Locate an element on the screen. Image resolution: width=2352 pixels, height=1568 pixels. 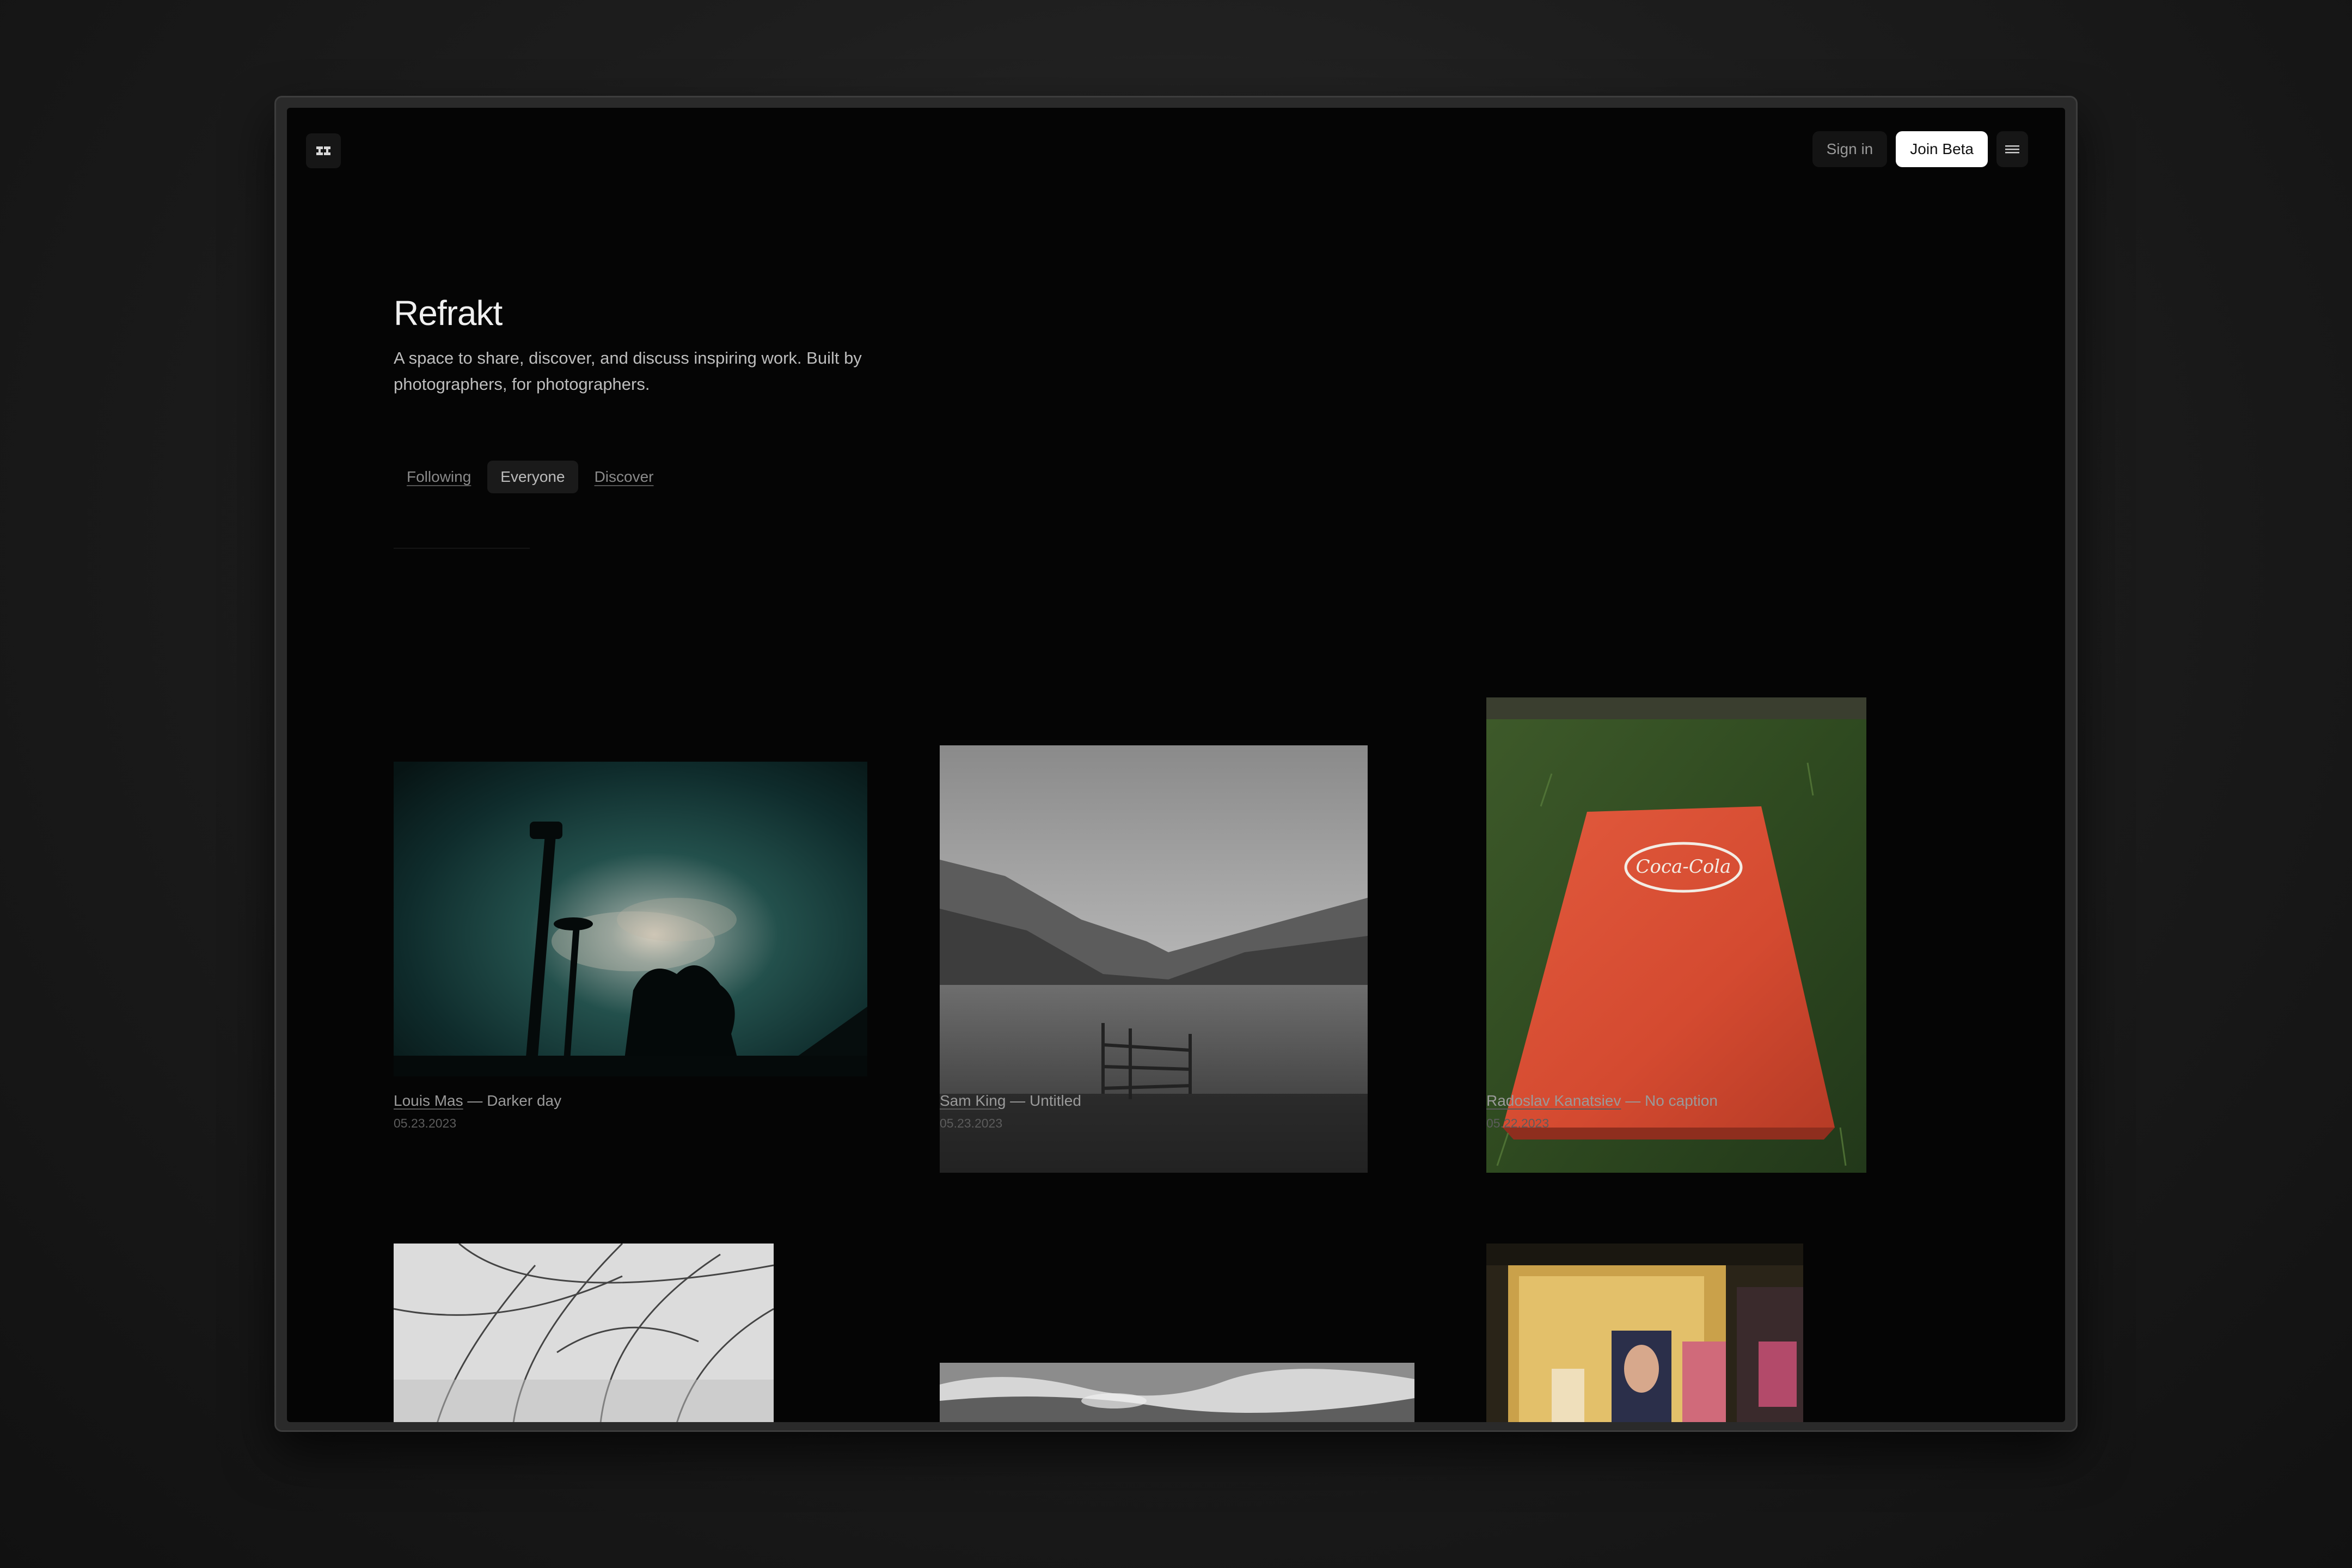
sign-in-button: Sign in is located at coordinates (1850, 149).